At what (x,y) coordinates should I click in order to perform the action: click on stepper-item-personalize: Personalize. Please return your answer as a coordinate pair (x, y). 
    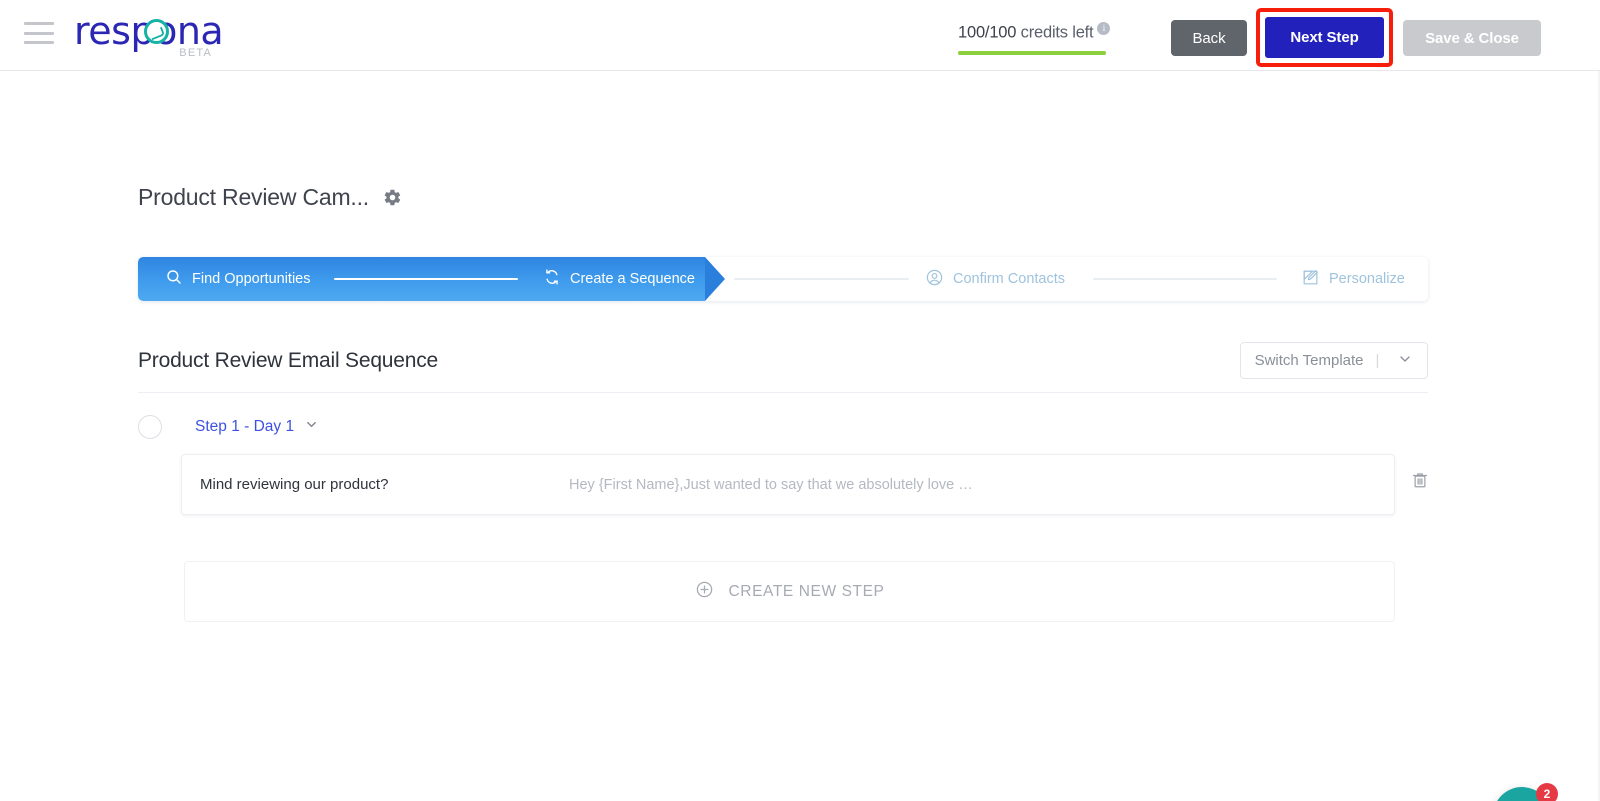
    Looking at the image, I should click on (1353, 279).